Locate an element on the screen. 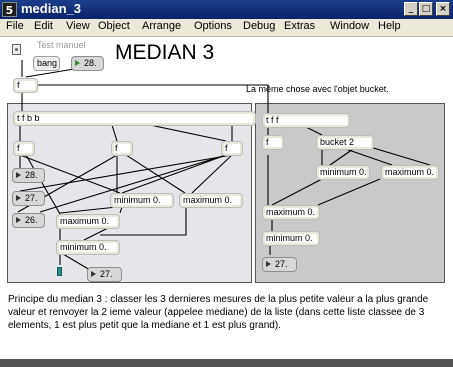 The image size is (453, 367). trigger-object-tfbb: t f b b is located at coordinates (134, 118).